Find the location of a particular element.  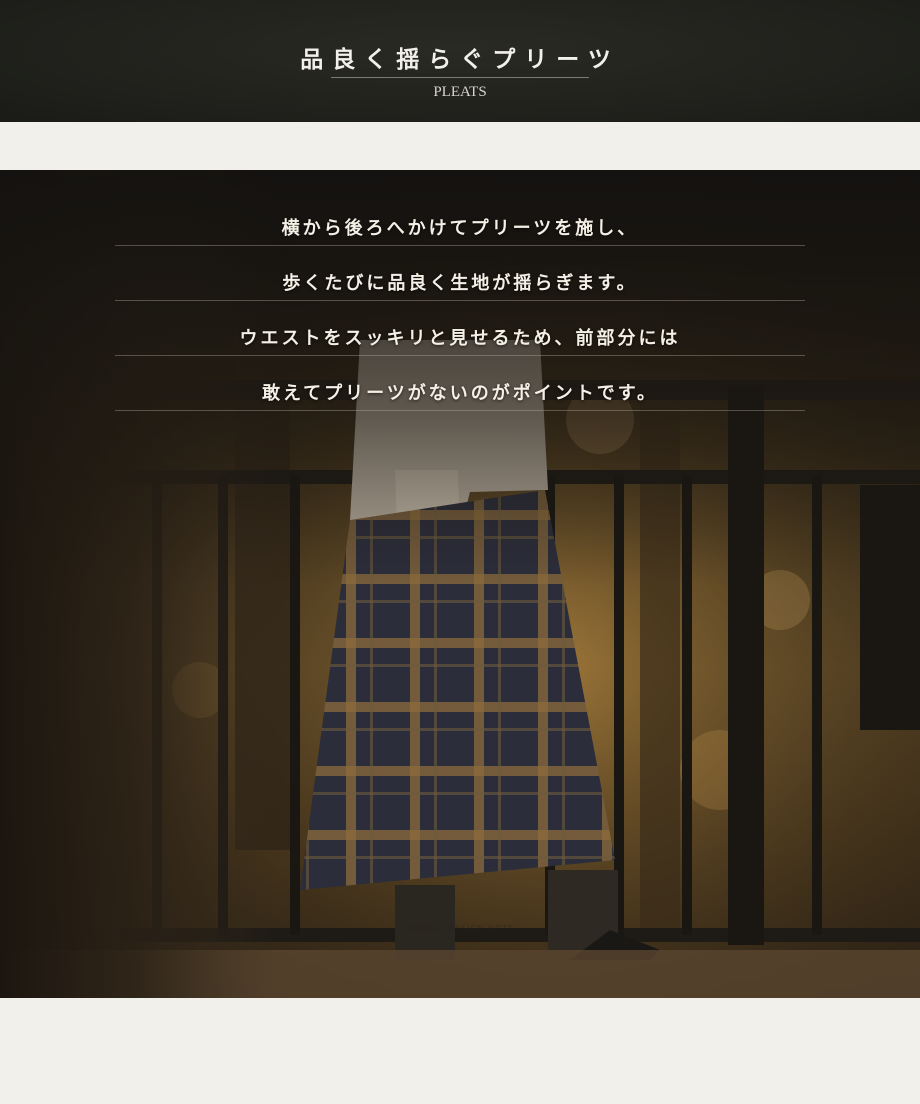

caption-line-2: 歩くたびに品良く生地が揺らぎます。 is located at coordinates (460, 283).